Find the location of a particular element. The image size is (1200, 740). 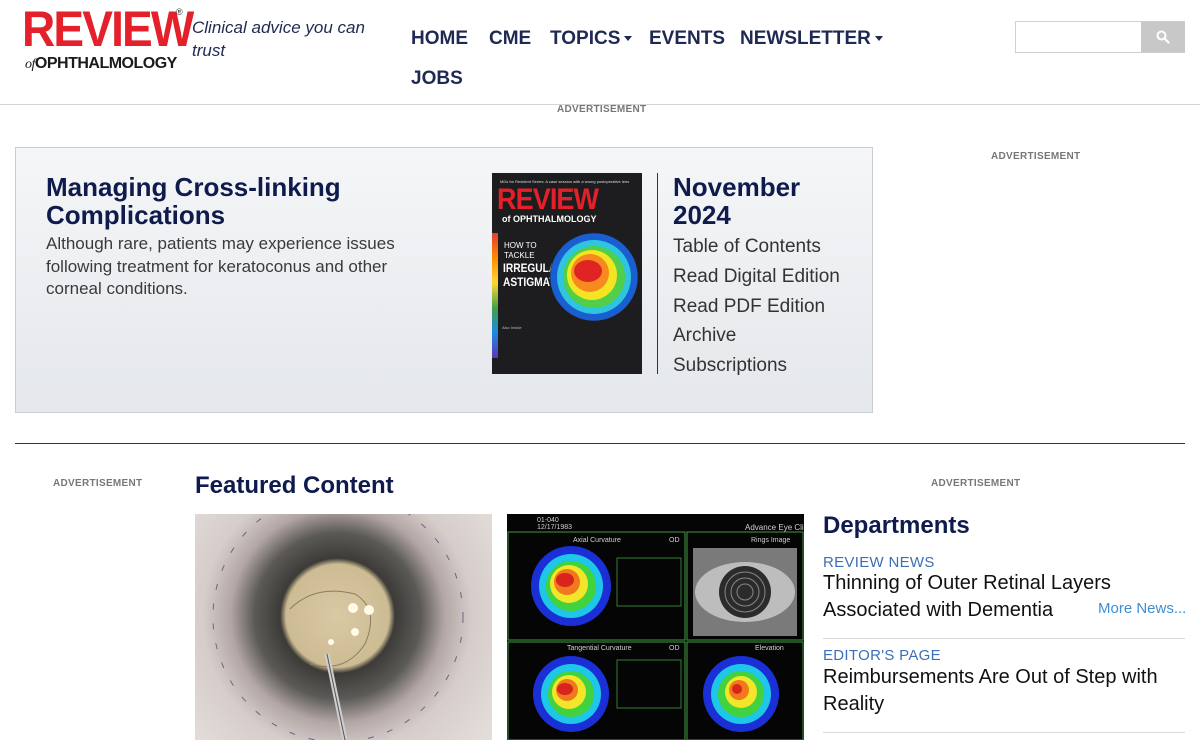

cover-also-inside: Also Inside is located at coordinates (512, 327).